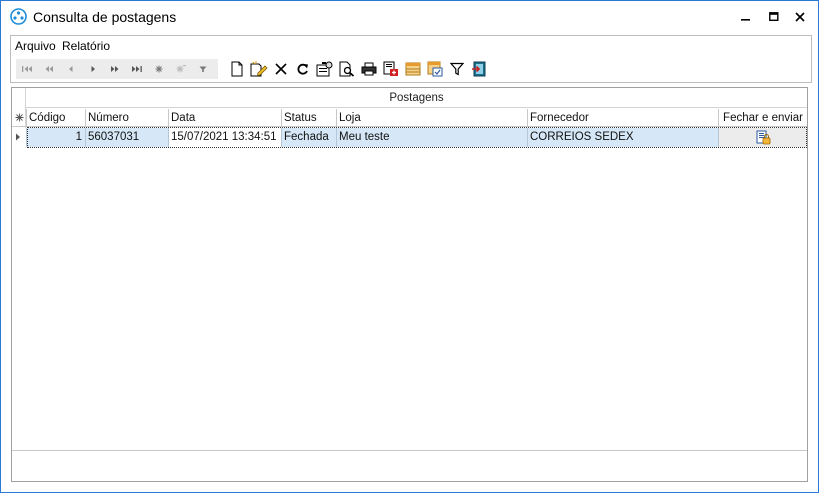 The width and height of the screenshot is (819, 493). I want to click on properties-icon, so click(324, 69).